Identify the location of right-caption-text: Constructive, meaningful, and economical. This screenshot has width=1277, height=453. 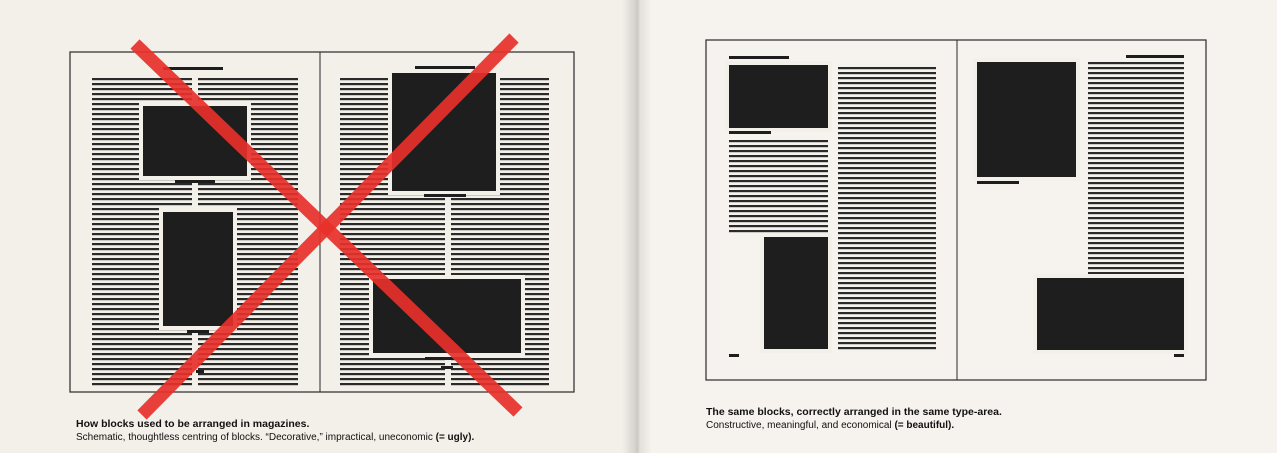
(799, 425).